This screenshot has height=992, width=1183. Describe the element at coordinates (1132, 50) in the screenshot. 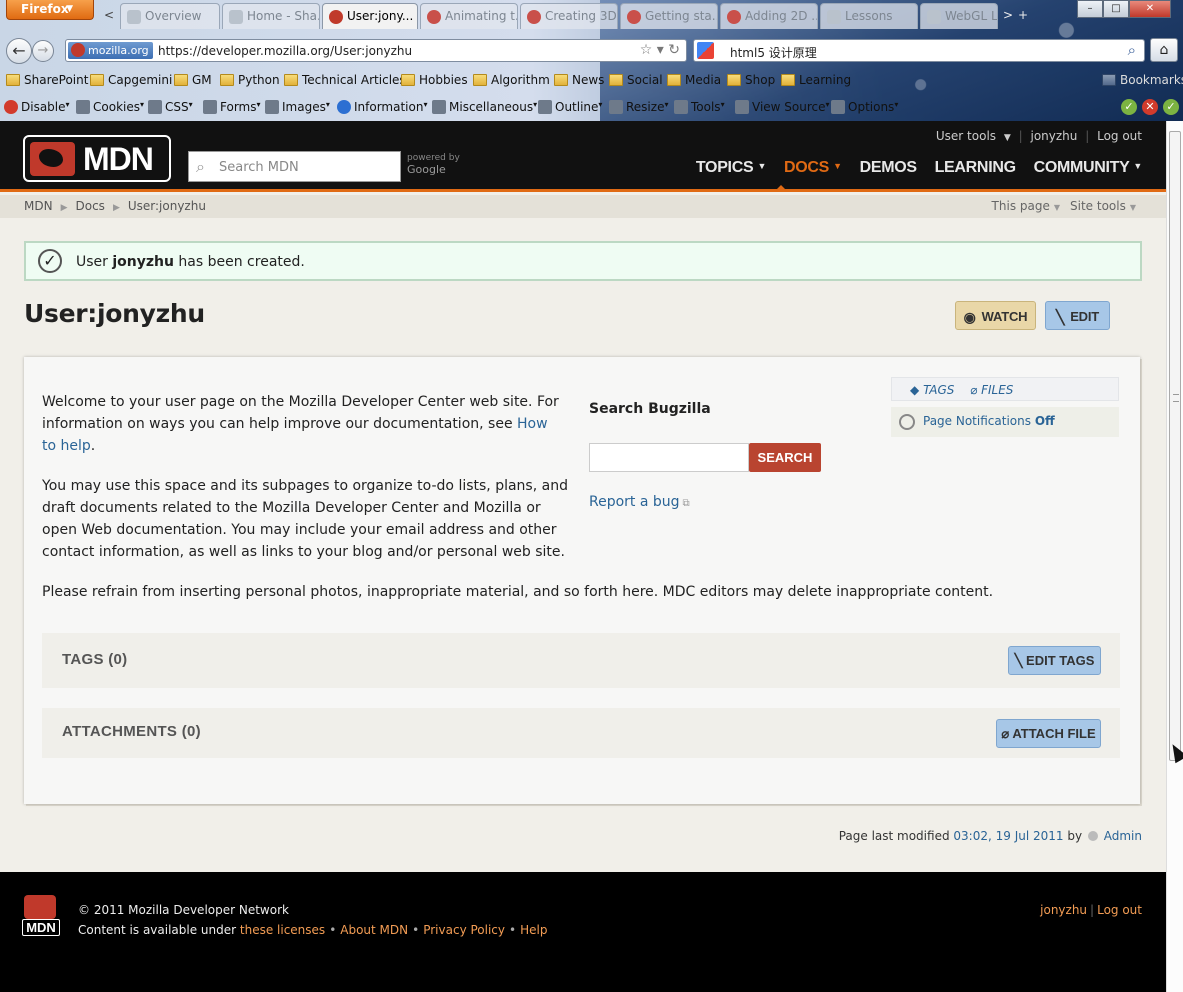

I see `search-icon: ⌕` at that location.